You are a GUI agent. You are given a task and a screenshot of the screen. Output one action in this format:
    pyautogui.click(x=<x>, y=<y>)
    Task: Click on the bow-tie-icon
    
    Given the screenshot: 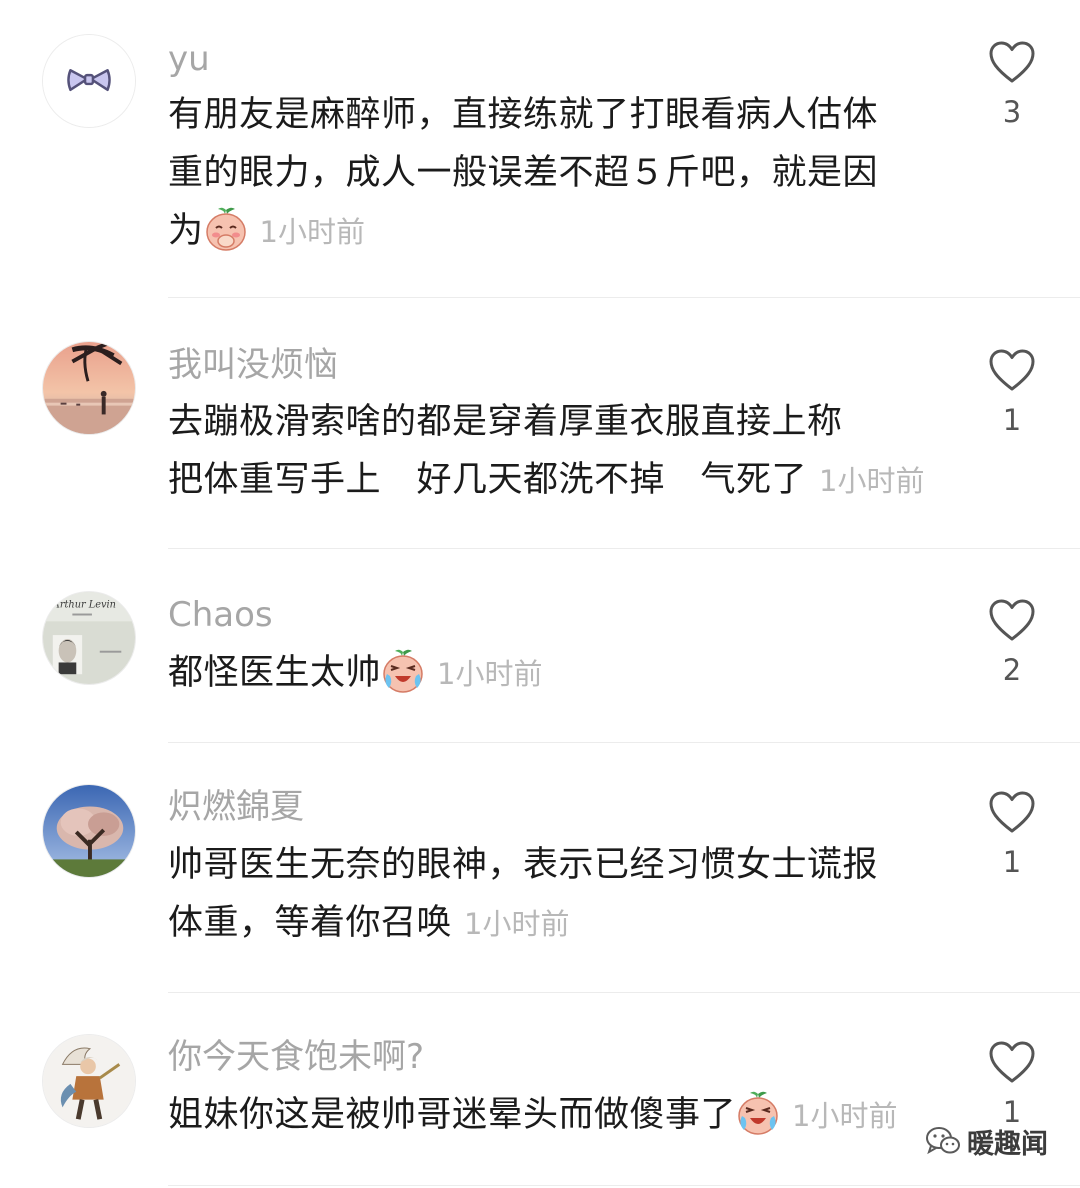 What is the action you would take?
    pyautogui.click(x=89, y=81)
    